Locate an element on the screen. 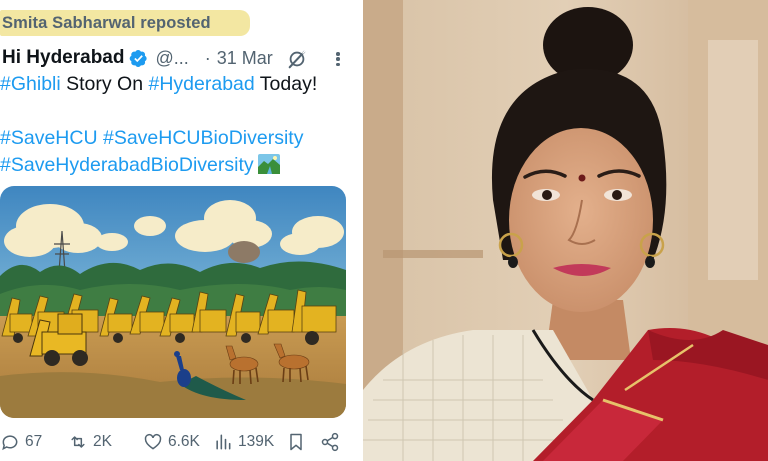  more-icon is located at coordinates (338, 59).